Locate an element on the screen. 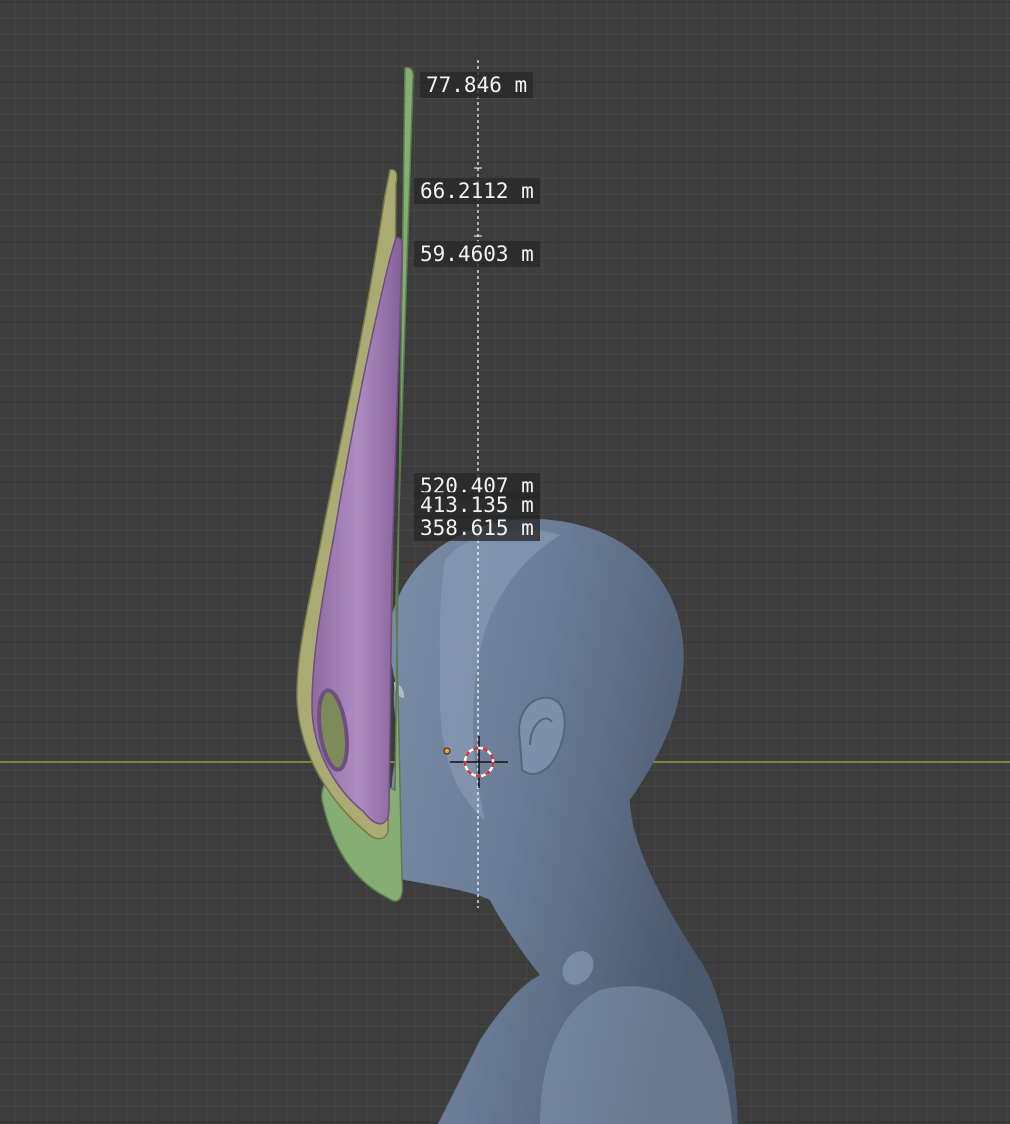 The image size is (1010, 1124). measurement-label-yellow: 66.2112 m is located at coordinates (477, 191).